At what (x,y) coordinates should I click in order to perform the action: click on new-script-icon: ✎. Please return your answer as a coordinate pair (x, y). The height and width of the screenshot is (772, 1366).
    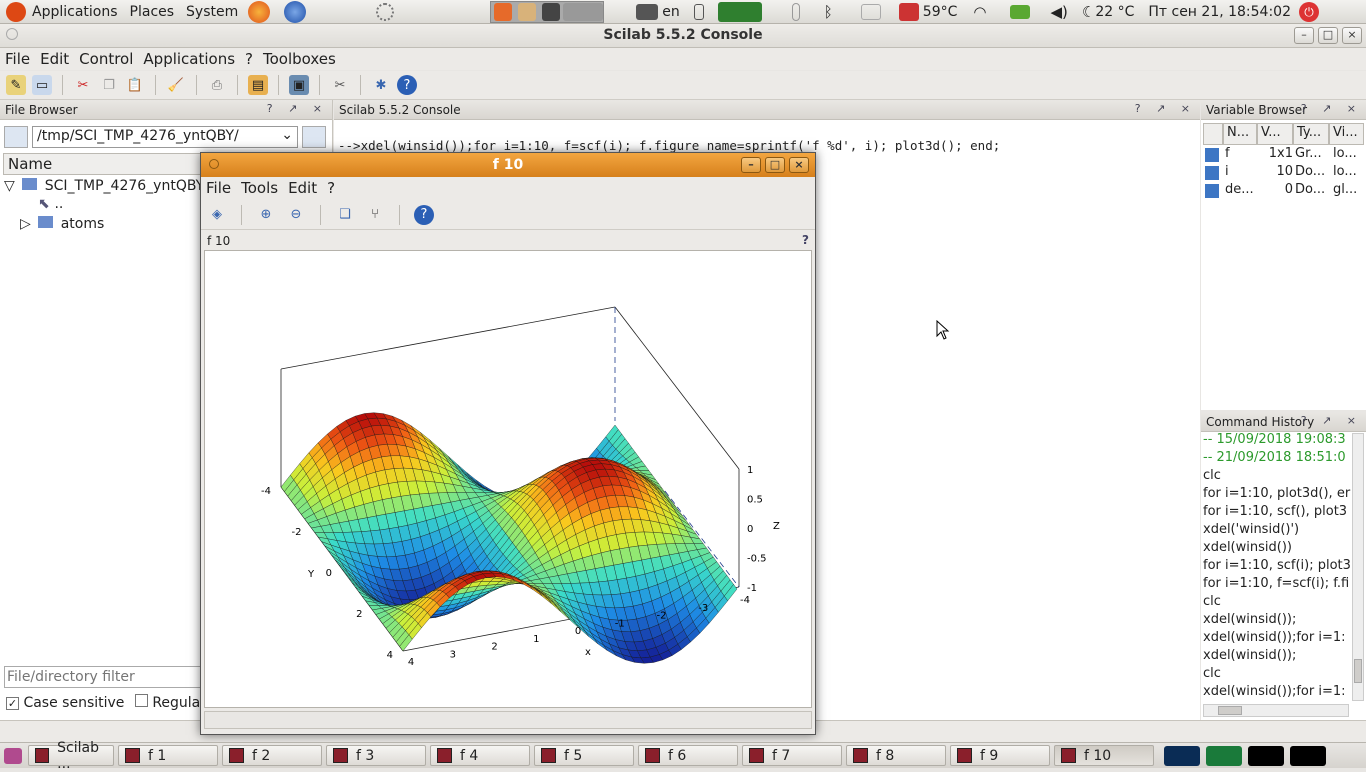
    Looking at the image, I should click on (16, 85).